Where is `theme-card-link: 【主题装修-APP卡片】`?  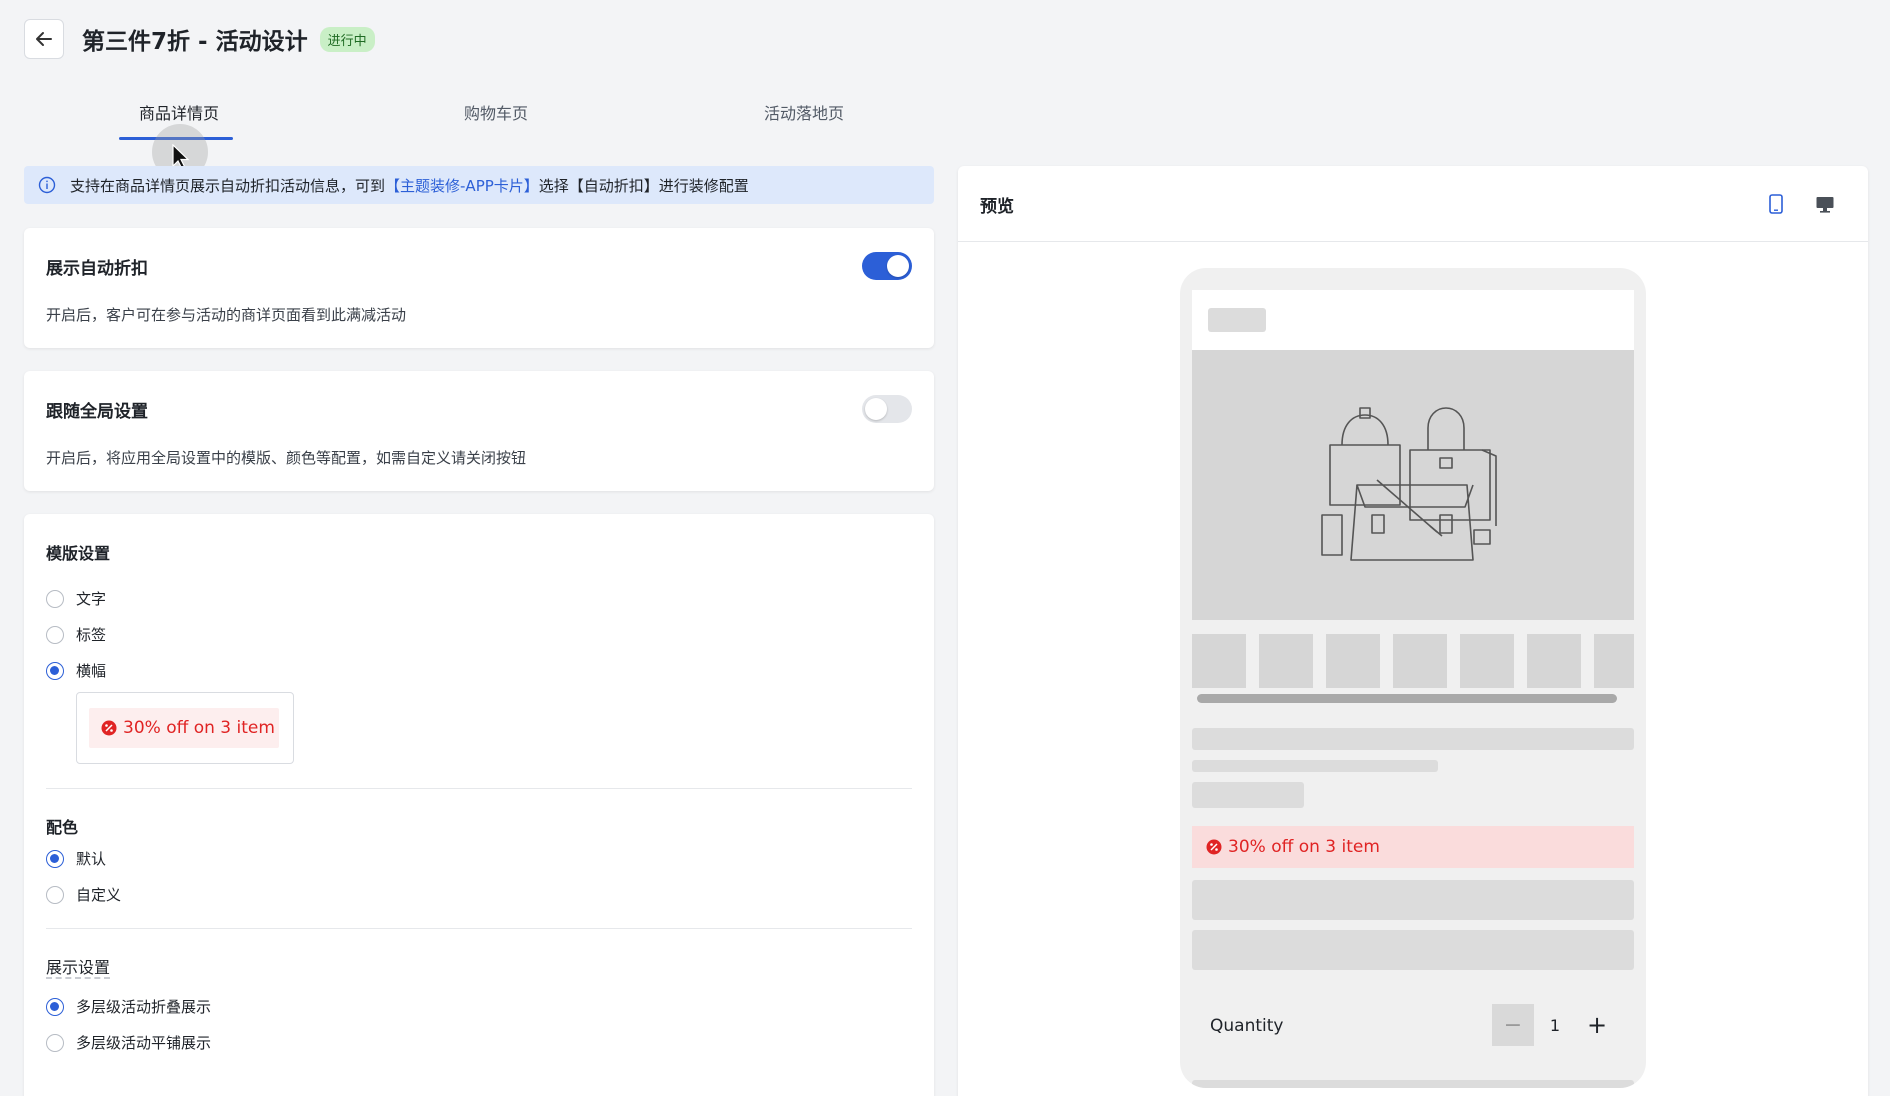 theme-card-link: 【主题装修-APP卡片】 is located at coordinates (462, 185).